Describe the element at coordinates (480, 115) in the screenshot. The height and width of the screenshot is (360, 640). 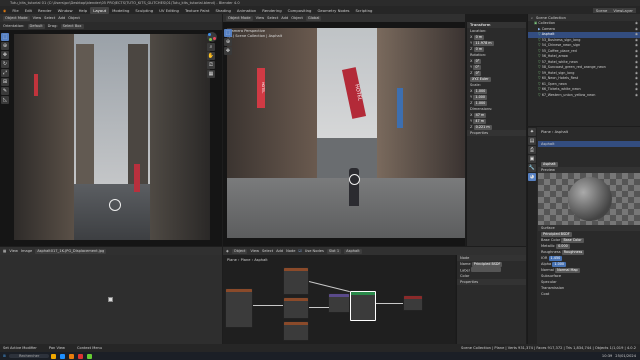
I see `dimensions-x-field: 47 m` at that location.